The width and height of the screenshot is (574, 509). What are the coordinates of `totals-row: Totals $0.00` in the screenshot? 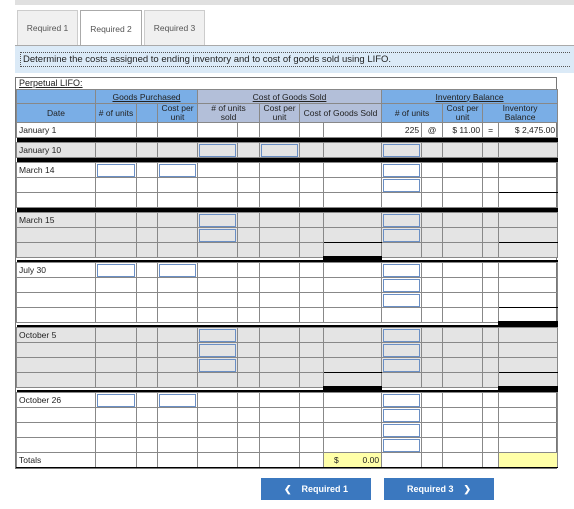 It's located at (287, 460).